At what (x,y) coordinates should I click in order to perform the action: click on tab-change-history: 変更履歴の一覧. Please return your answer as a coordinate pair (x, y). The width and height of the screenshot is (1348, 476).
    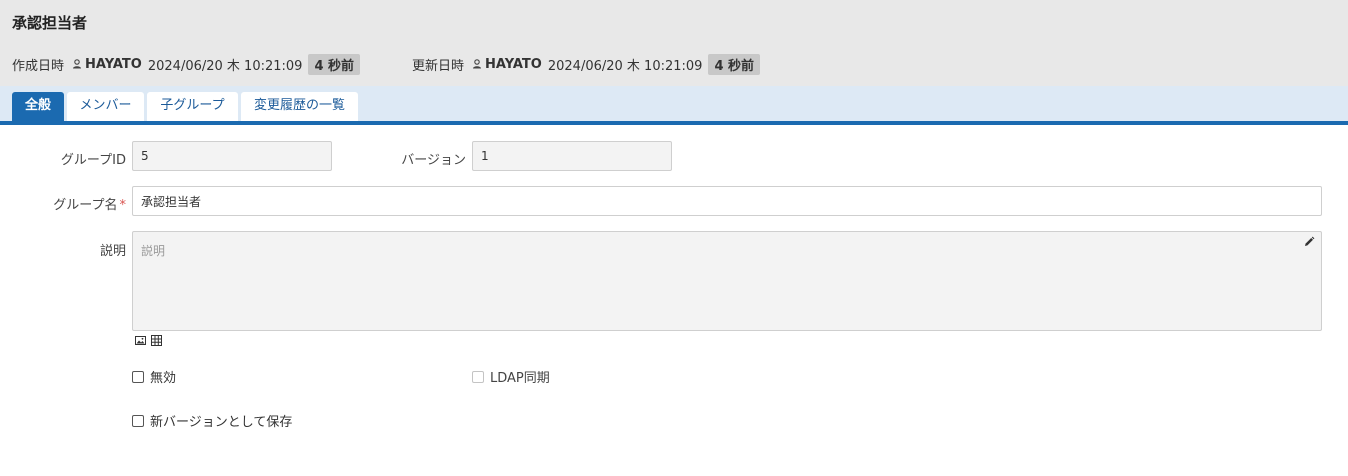
    Looking at the image, I should click on (299, 106).